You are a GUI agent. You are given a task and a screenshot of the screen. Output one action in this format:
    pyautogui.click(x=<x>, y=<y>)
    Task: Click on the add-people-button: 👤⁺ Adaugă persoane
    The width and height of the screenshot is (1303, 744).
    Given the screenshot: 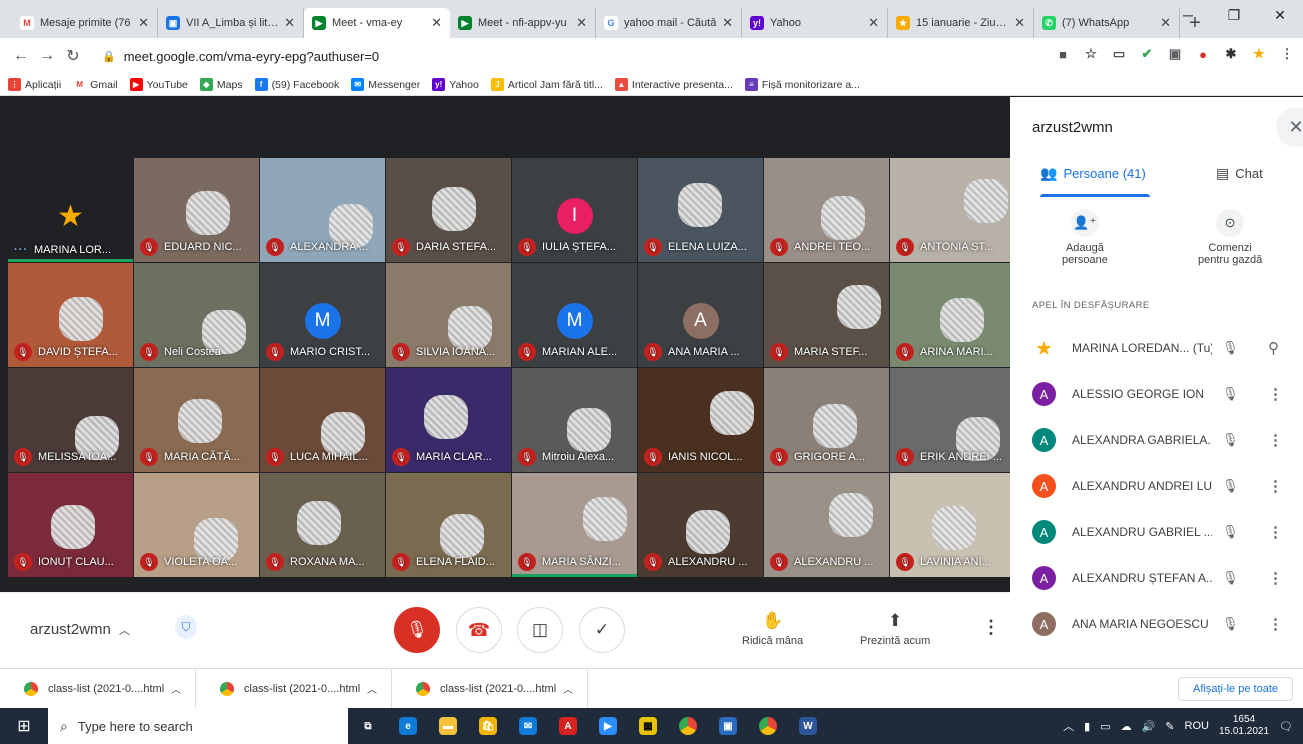 What is the action you would take?
    pyautogui.click(x=1085, y=237)
    